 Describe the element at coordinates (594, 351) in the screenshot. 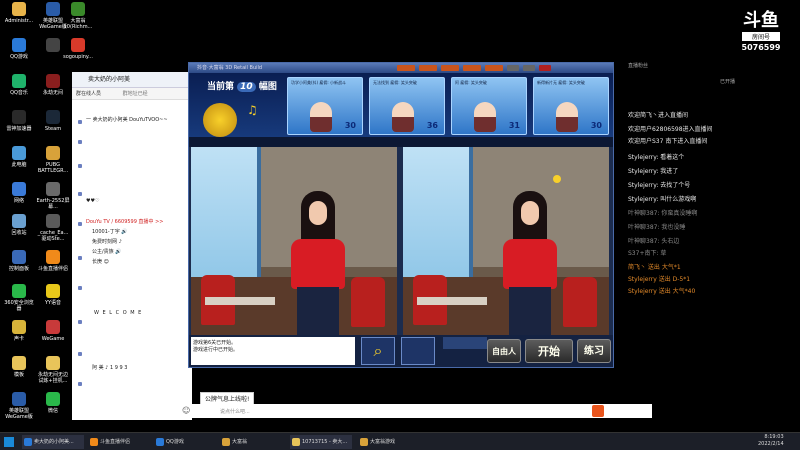

I see `practice-button: 练习` at that location.